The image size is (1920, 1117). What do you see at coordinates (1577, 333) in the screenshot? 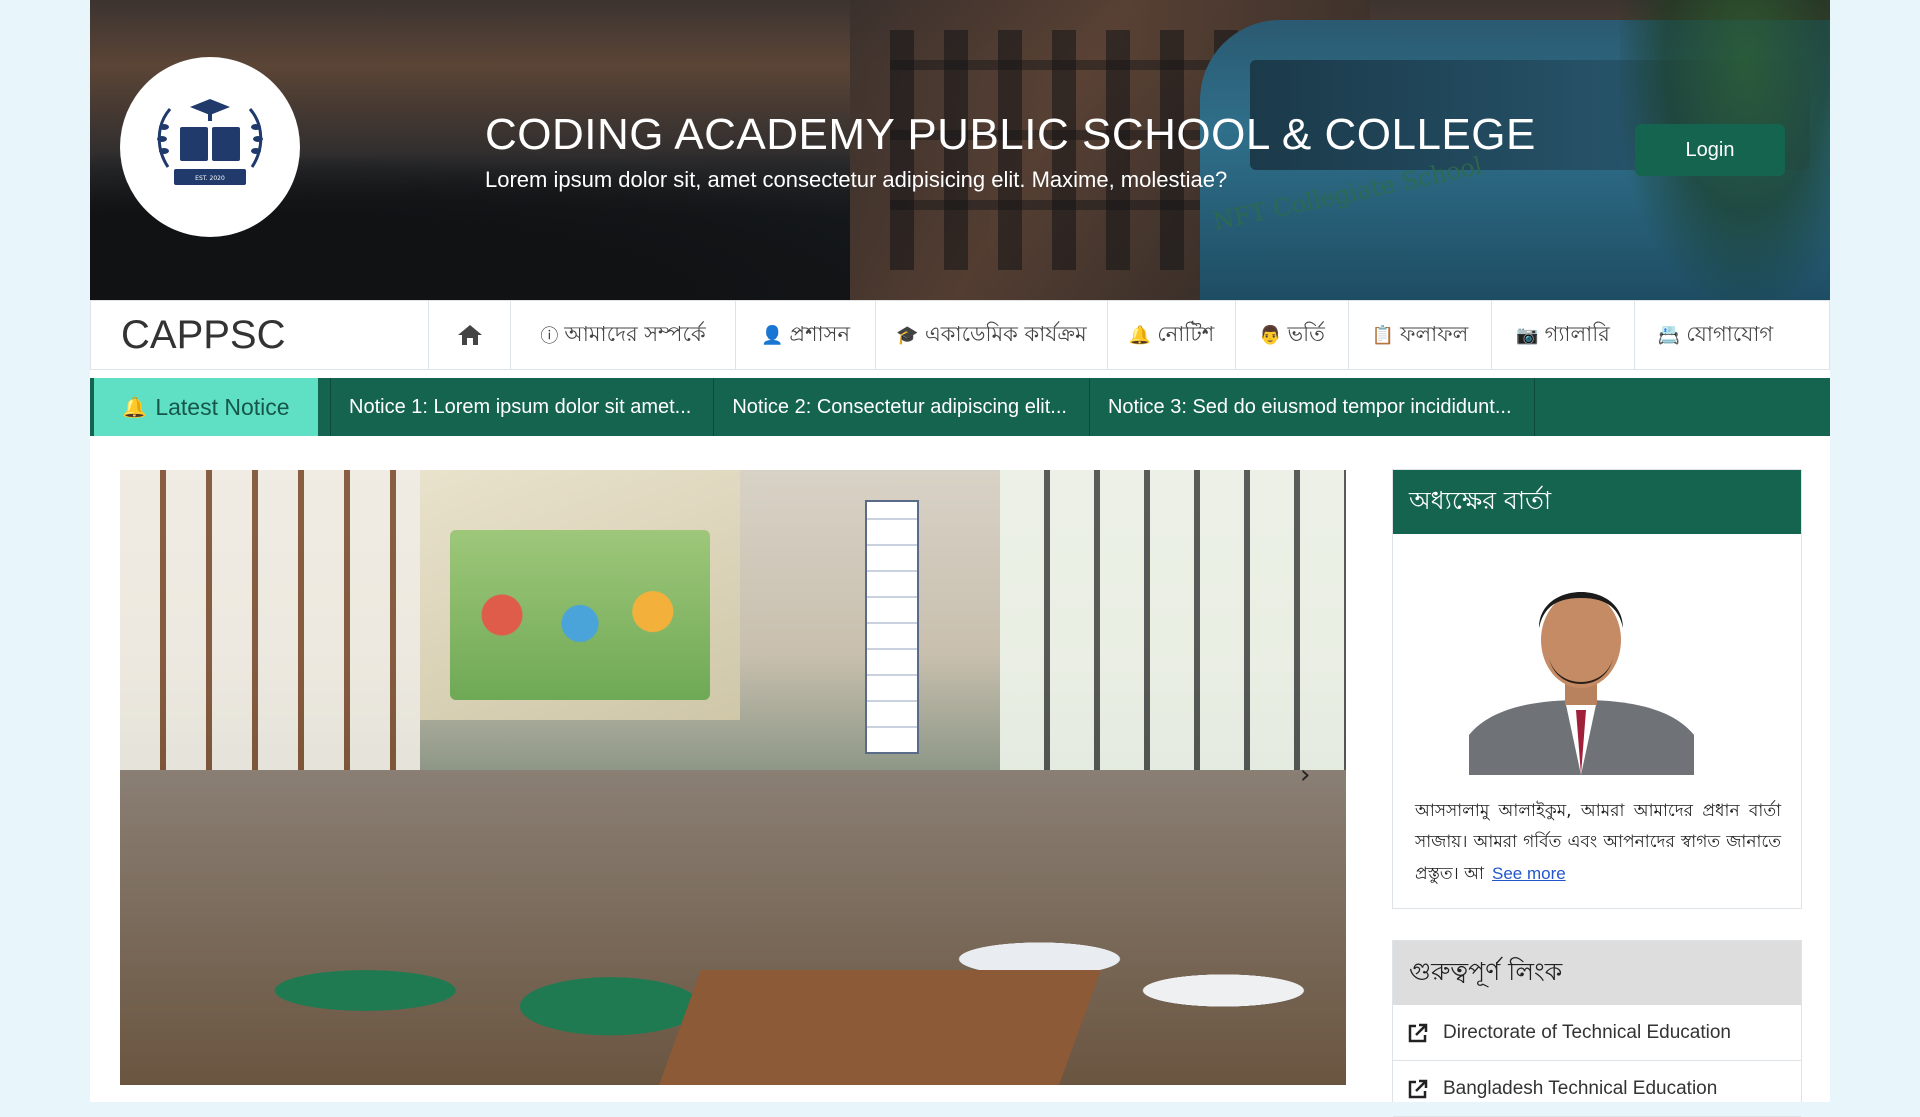
I see `nav-gallery-label: গ্যালারি` at bounding box center [1577, 333].